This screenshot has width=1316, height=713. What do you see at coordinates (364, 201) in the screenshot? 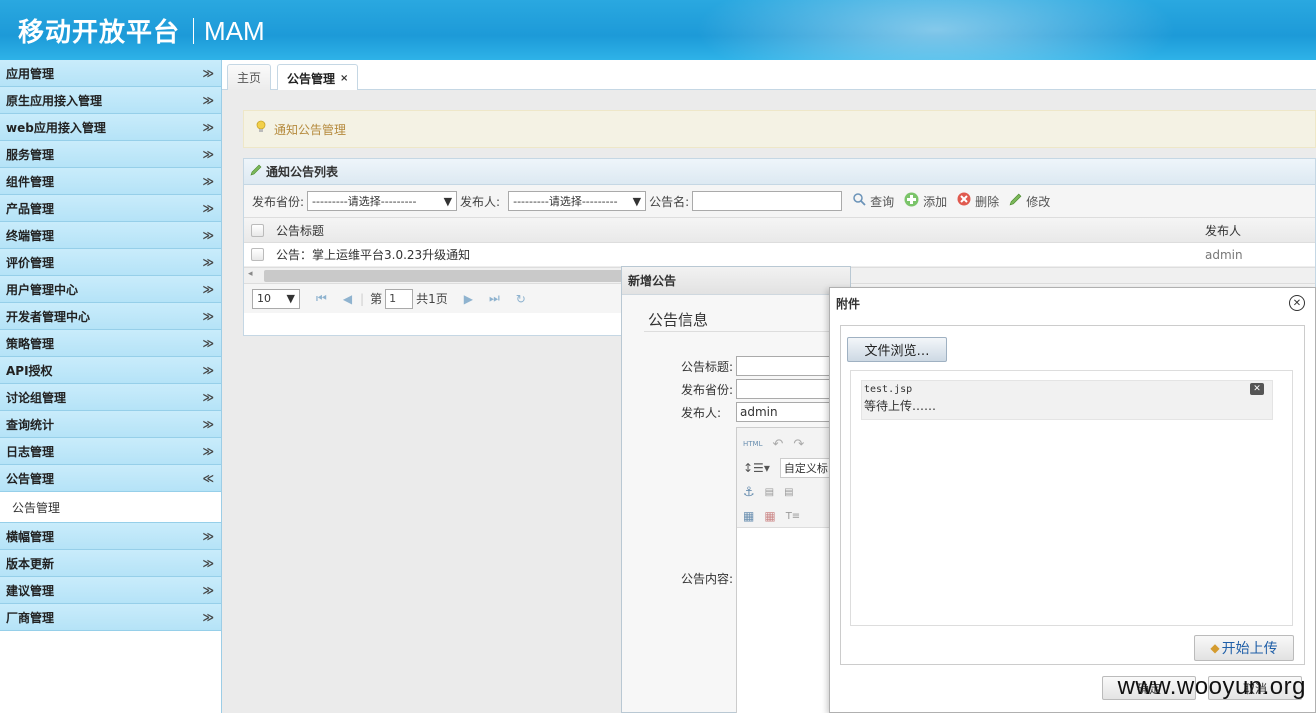
I see `province-select-value: ---------请选择---------` at bounding box center [364, 201].